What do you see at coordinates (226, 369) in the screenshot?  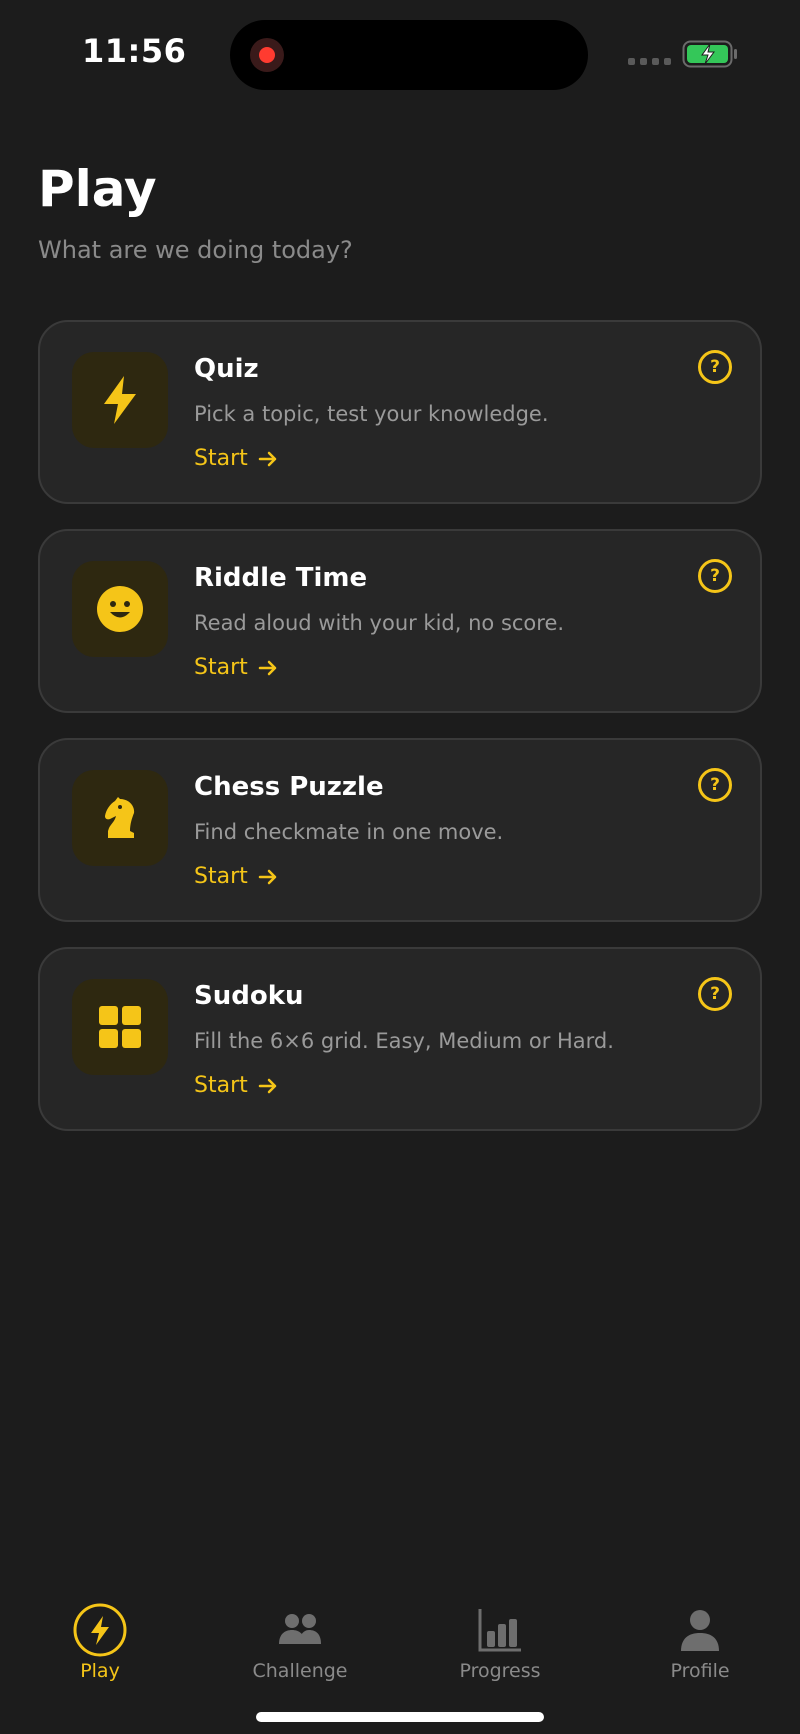 I see `card-title: Quiz` at bounding box center [226, 369].